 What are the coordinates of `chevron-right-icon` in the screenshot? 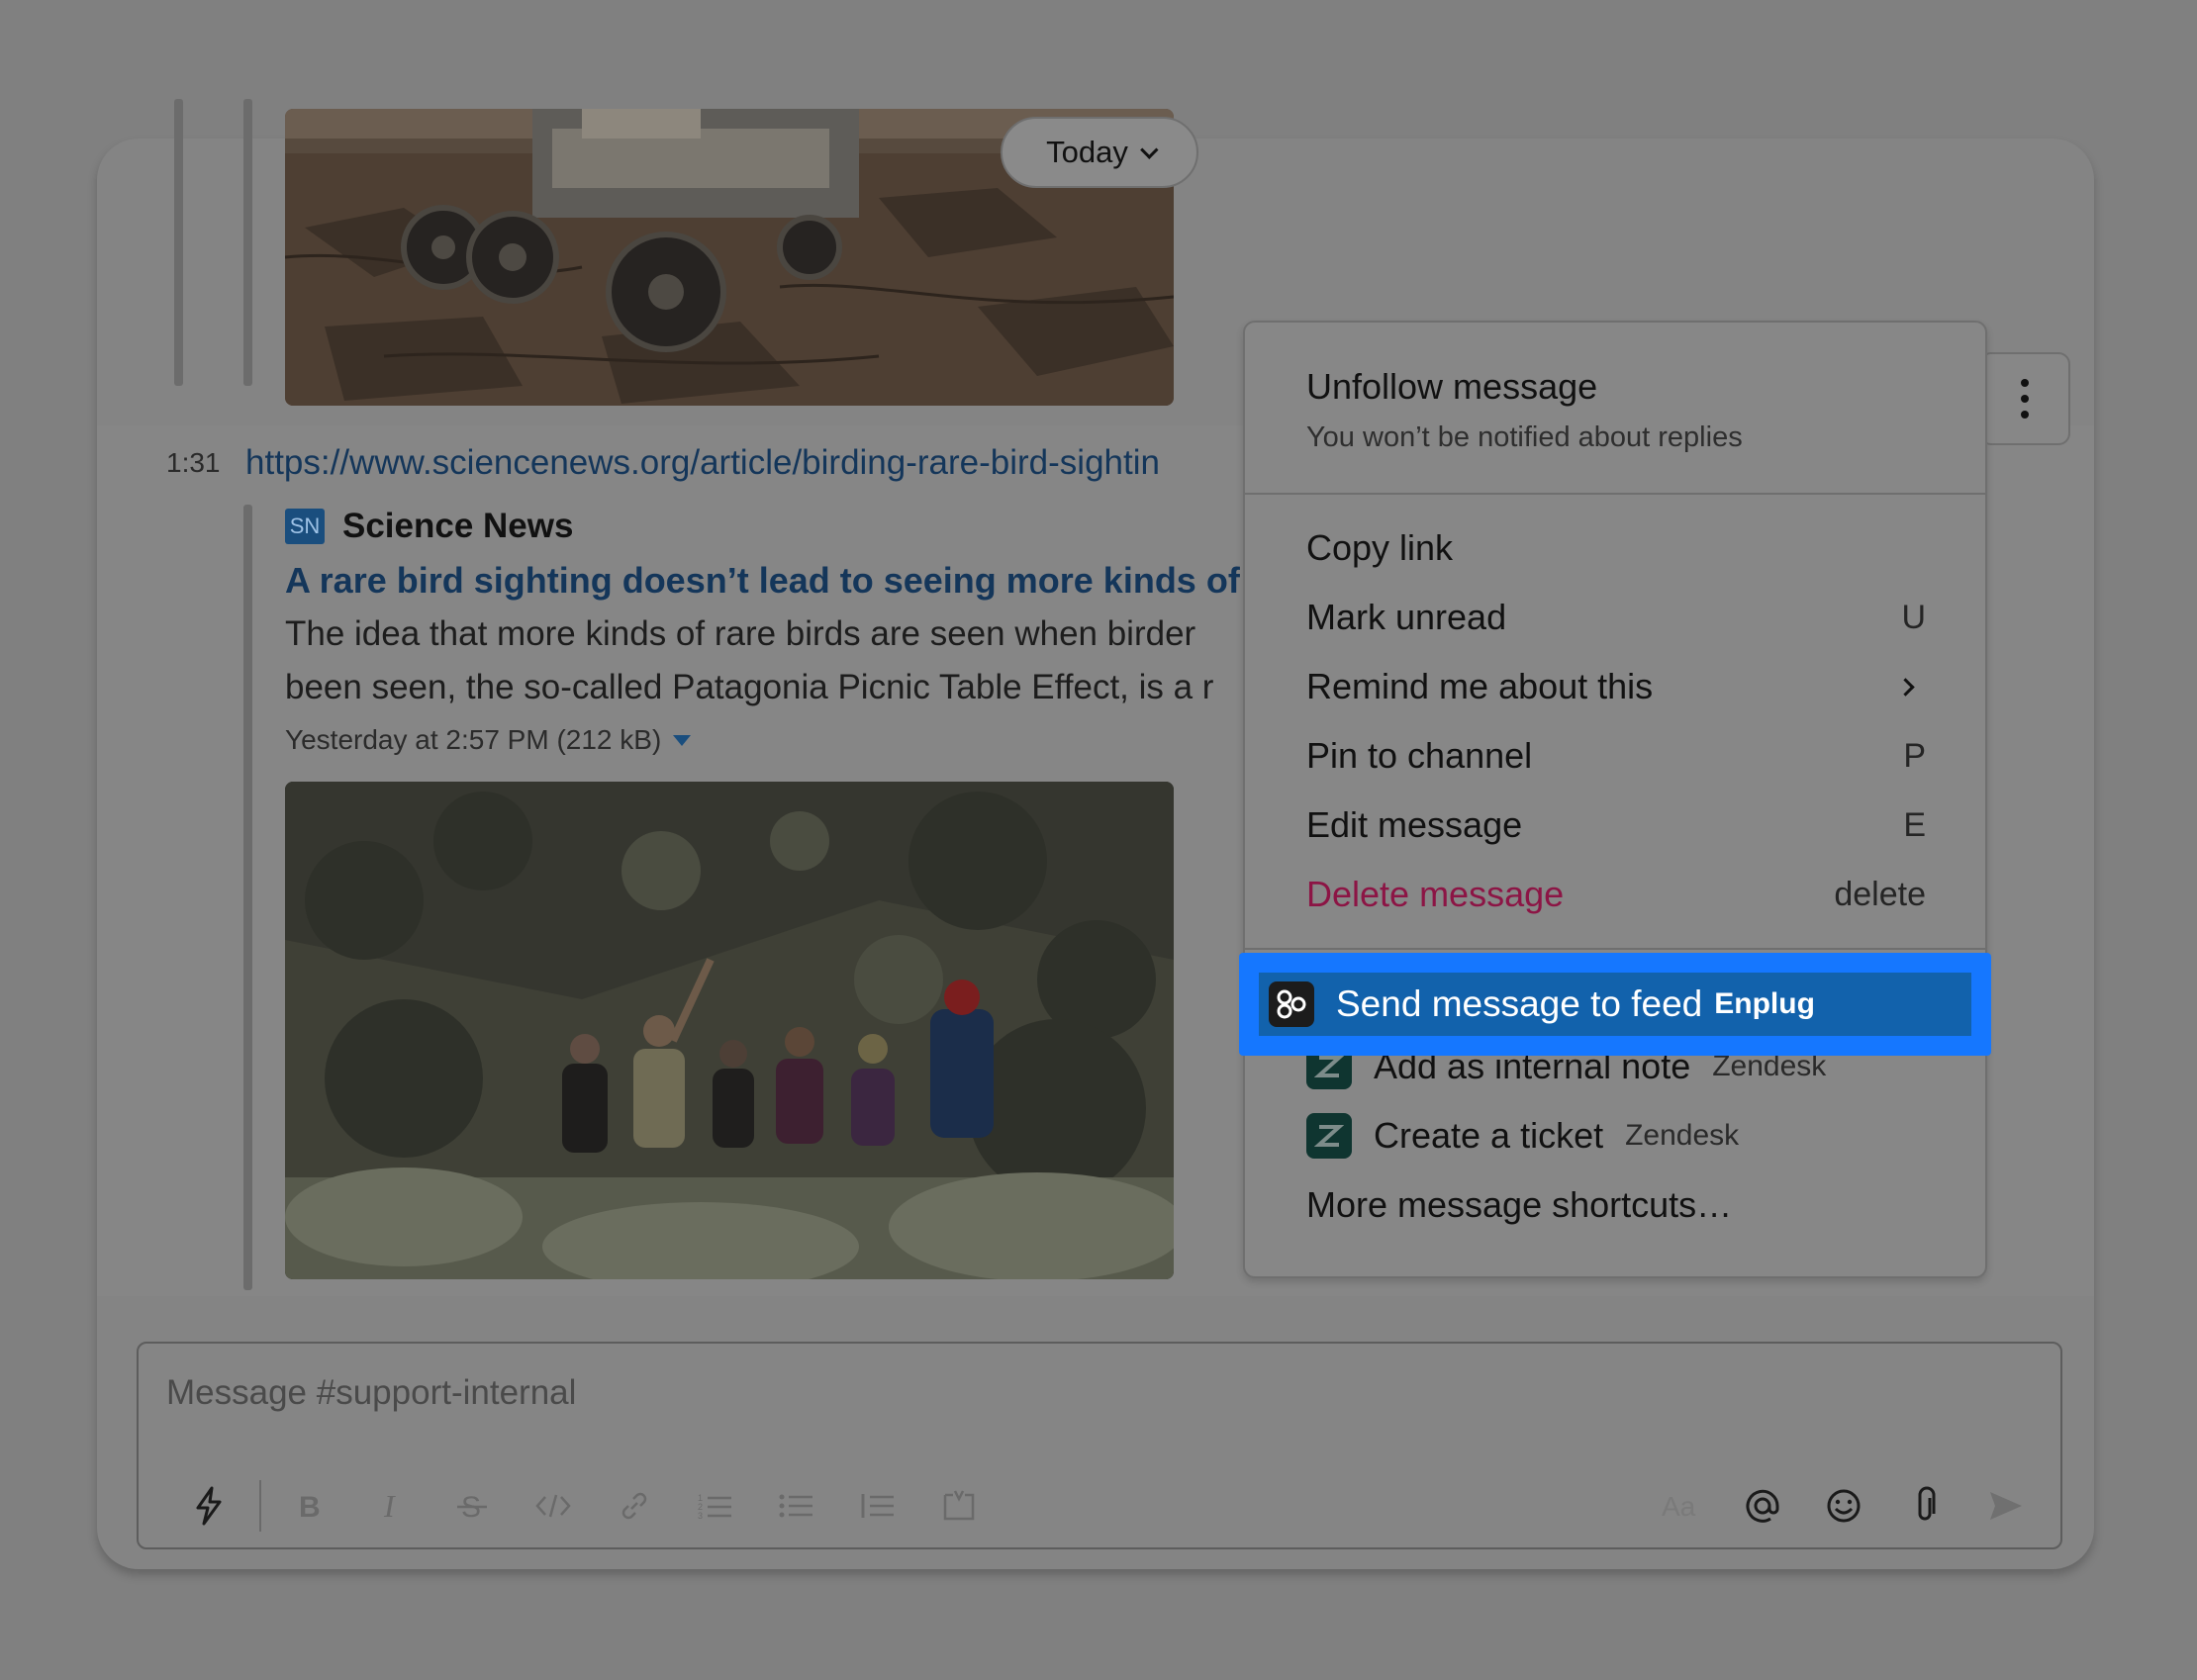 It's located at (1905, 687).